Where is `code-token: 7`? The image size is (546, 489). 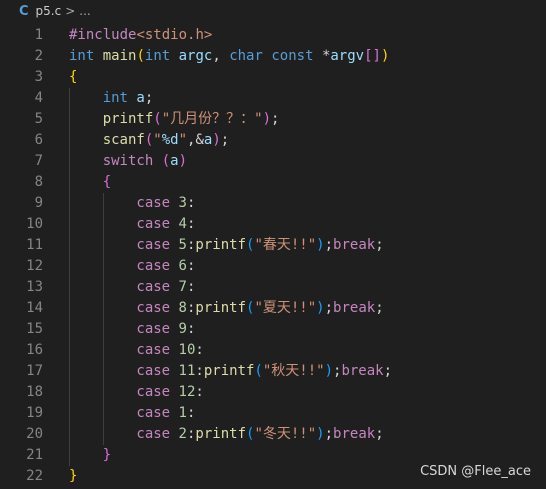
code-token: 7 is located at coordinates (182, 287).